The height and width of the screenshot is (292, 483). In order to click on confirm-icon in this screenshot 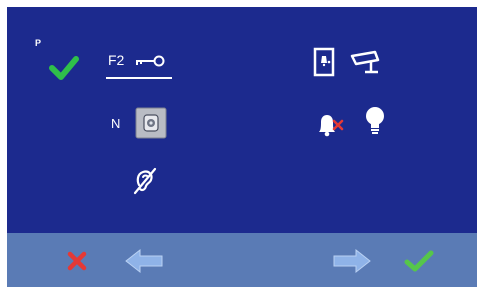, I will do `click(419, 261)`.